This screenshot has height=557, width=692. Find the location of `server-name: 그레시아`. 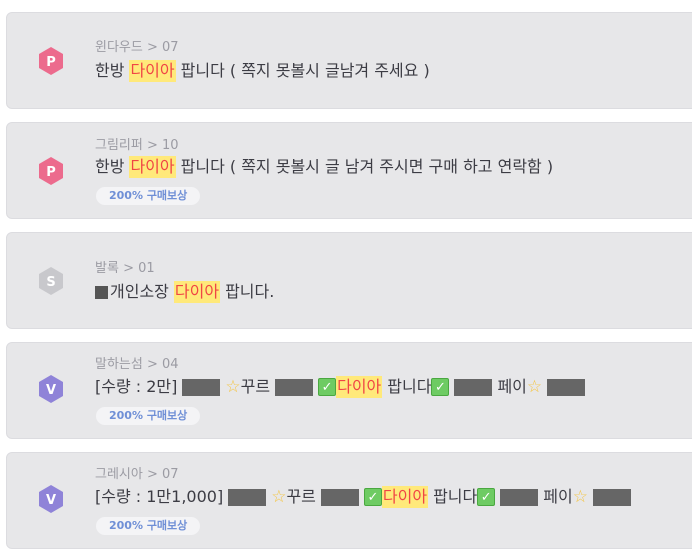

server-name: 그레시아 is located at coordinates (119, 474).